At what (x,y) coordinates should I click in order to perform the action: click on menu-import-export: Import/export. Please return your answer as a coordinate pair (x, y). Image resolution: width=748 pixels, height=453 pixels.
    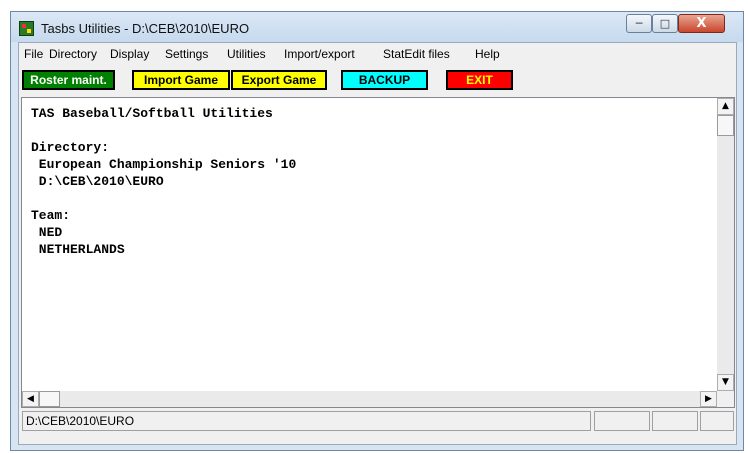
    Looking at the image, I should click on (319, 54).